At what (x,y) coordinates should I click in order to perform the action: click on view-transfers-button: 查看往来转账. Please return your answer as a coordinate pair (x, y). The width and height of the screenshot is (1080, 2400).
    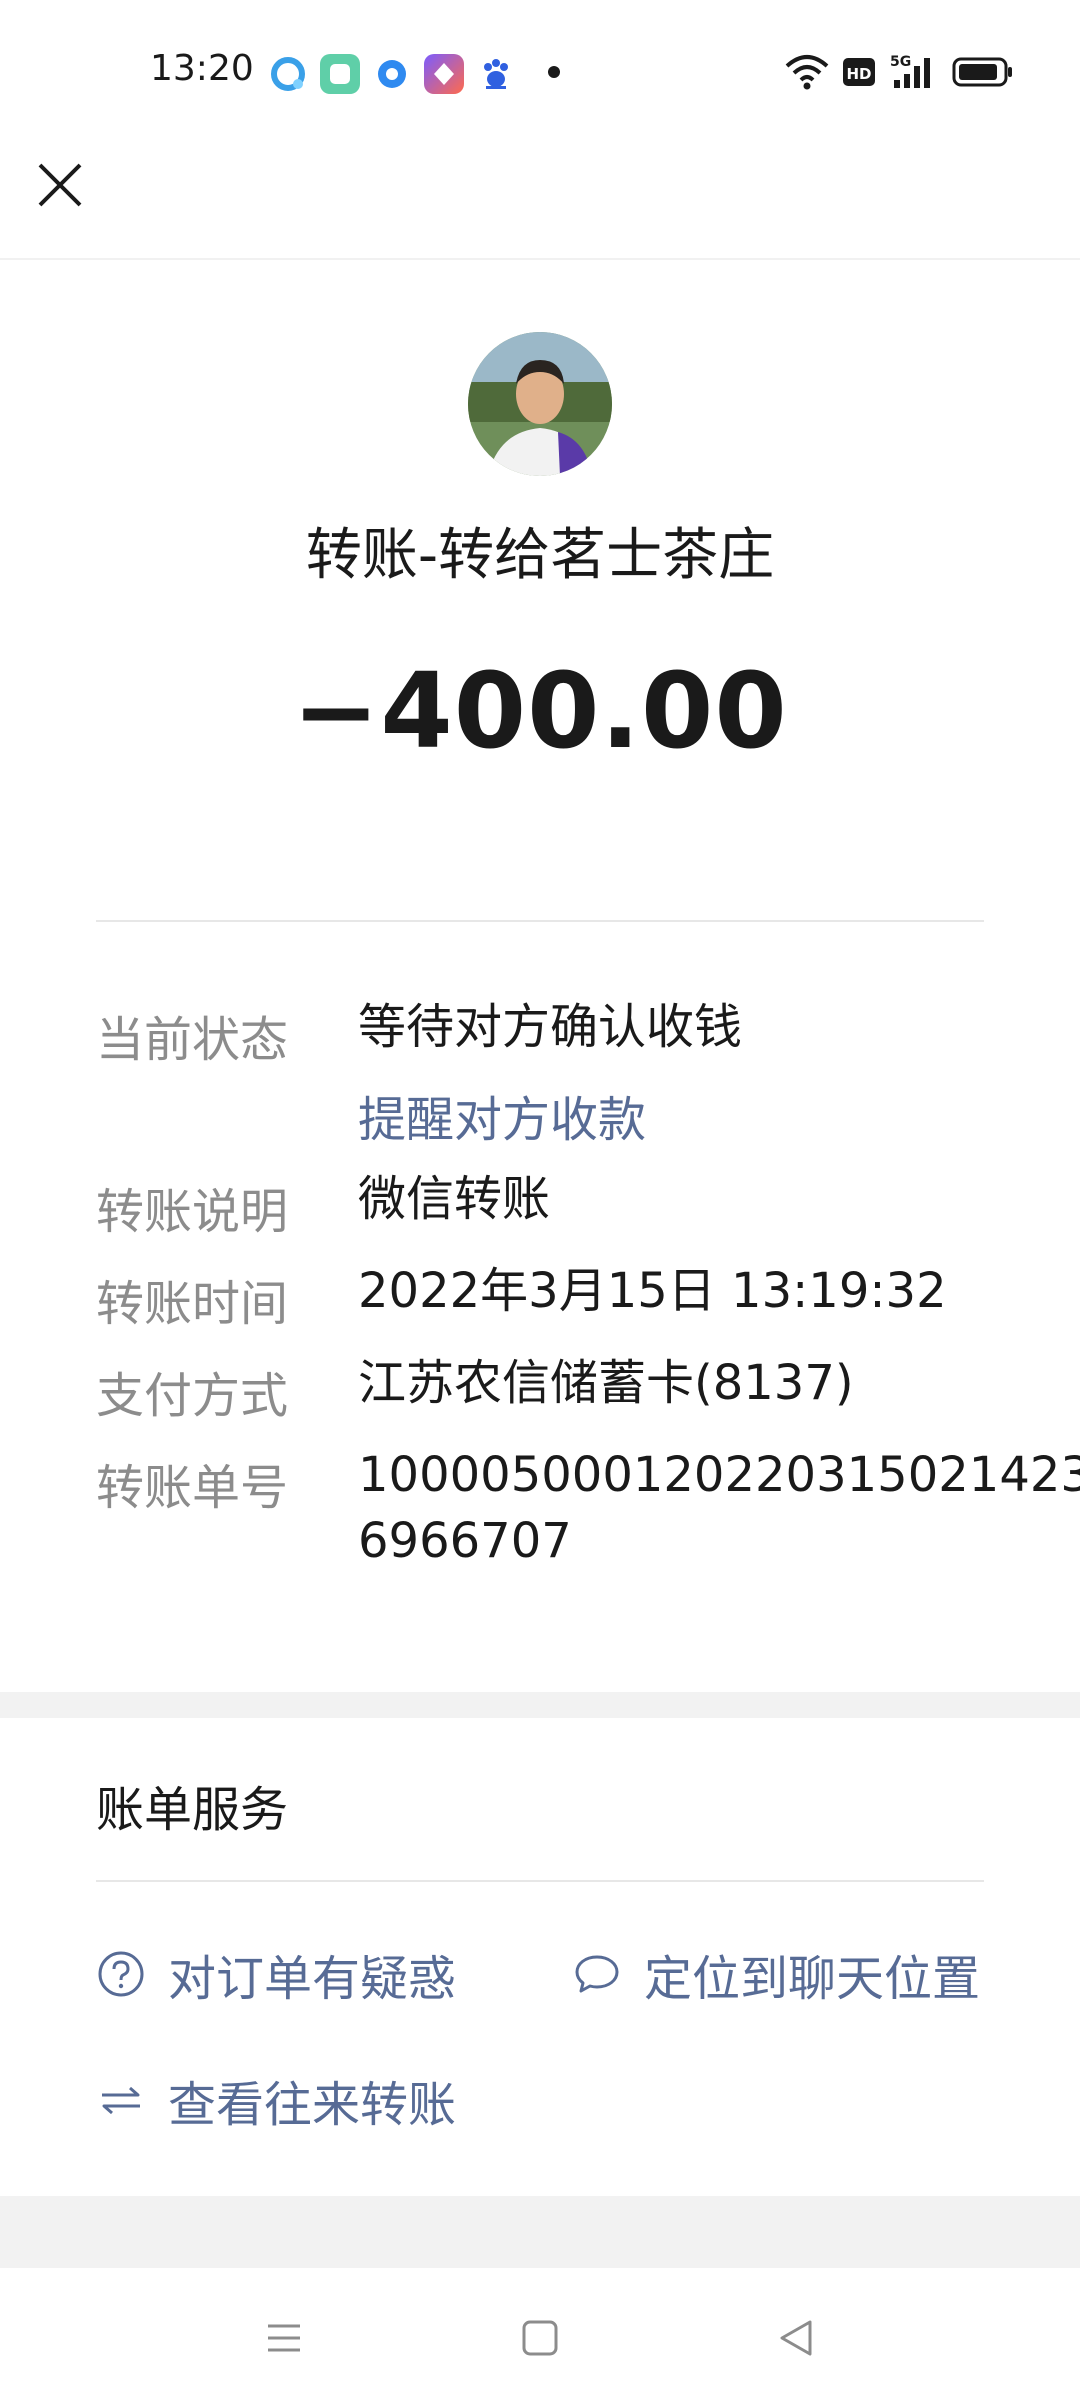
    Looking at the image, I should click on (276, 2100).